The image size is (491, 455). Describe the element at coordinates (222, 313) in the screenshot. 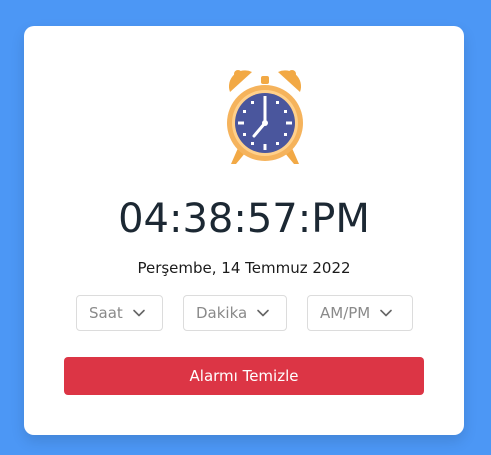

I see `minute-select-value: Dakika` at that location.